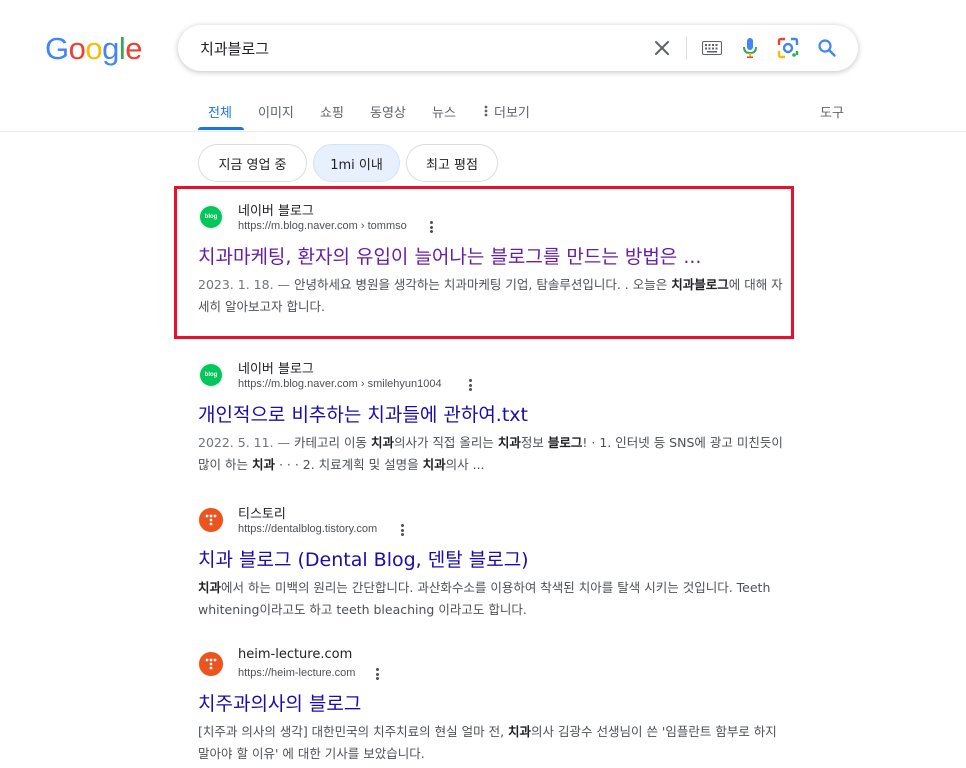  Describe the element at coordinates (332, 111) in the screenshot. I see `tab-shopping: 쇼핑` at that location.